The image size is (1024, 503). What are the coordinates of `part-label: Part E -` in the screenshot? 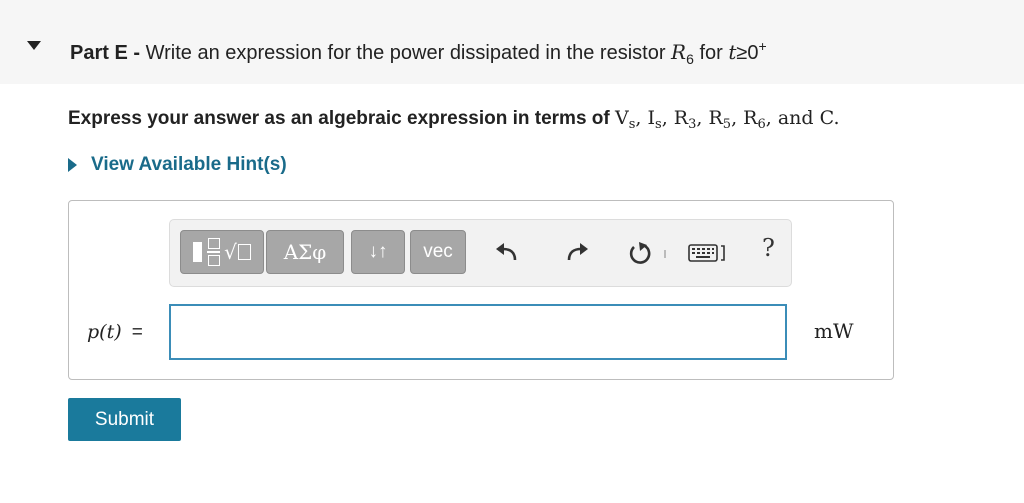 It's located at (105, 53).